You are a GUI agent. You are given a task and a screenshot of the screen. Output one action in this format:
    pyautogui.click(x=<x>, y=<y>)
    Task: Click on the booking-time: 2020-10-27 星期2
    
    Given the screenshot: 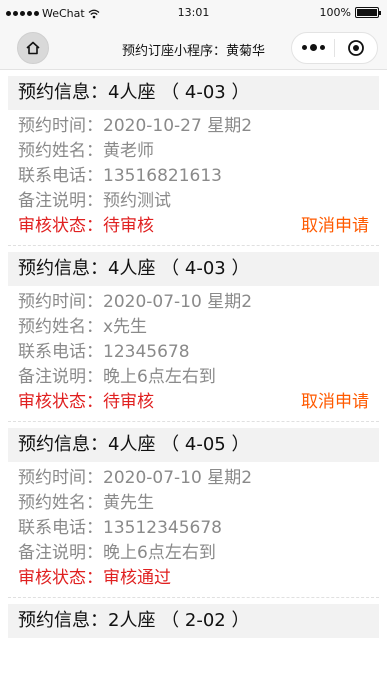 What is the action you would take?
    pyautogui.click(x=178, y=126)
    